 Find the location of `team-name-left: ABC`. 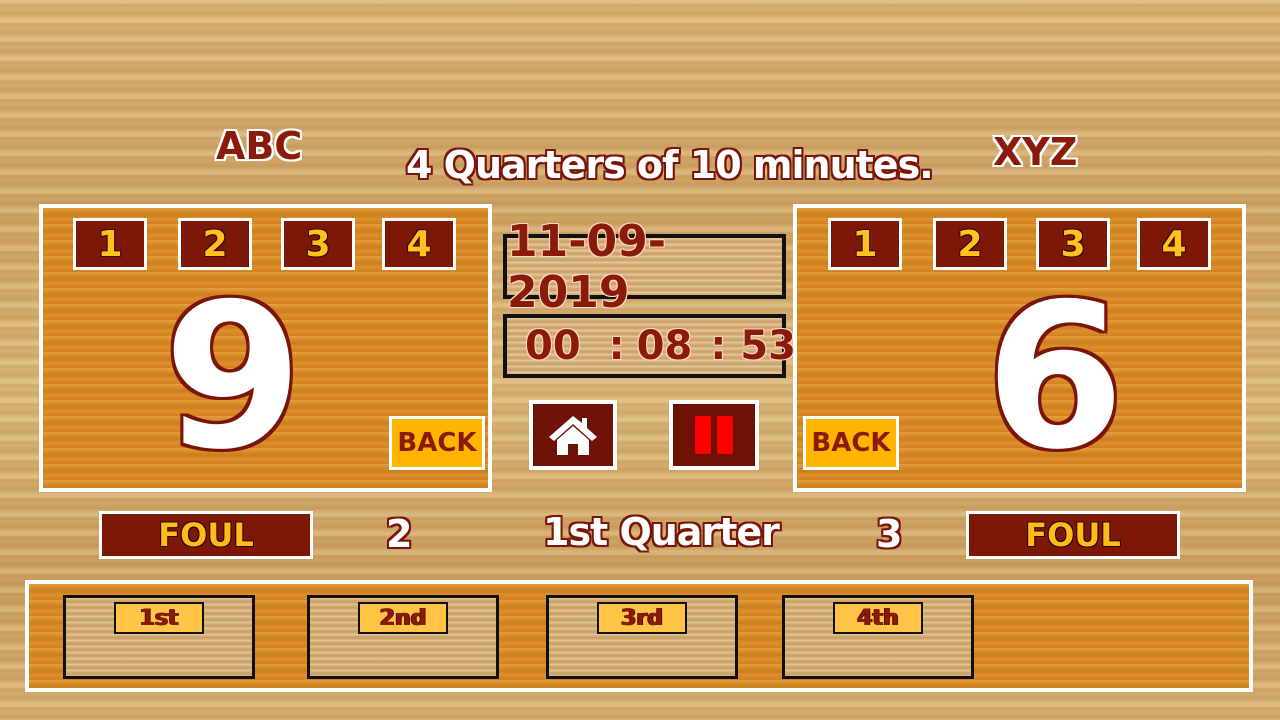

team-name-left: ABC is located at coordinates (259, 146).